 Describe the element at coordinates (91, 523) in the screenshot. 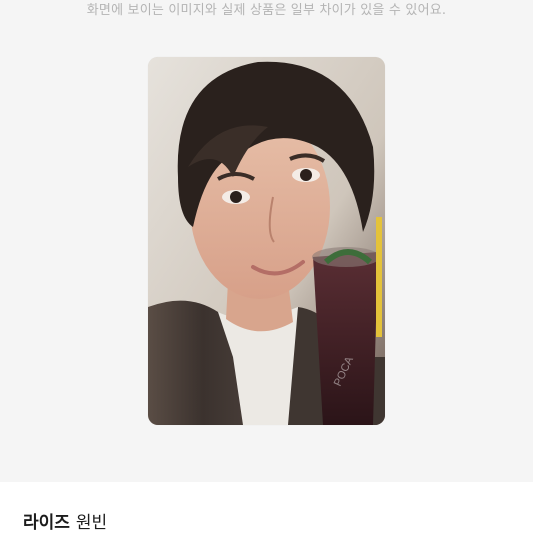

I see `product-name: 원빈` at that location.